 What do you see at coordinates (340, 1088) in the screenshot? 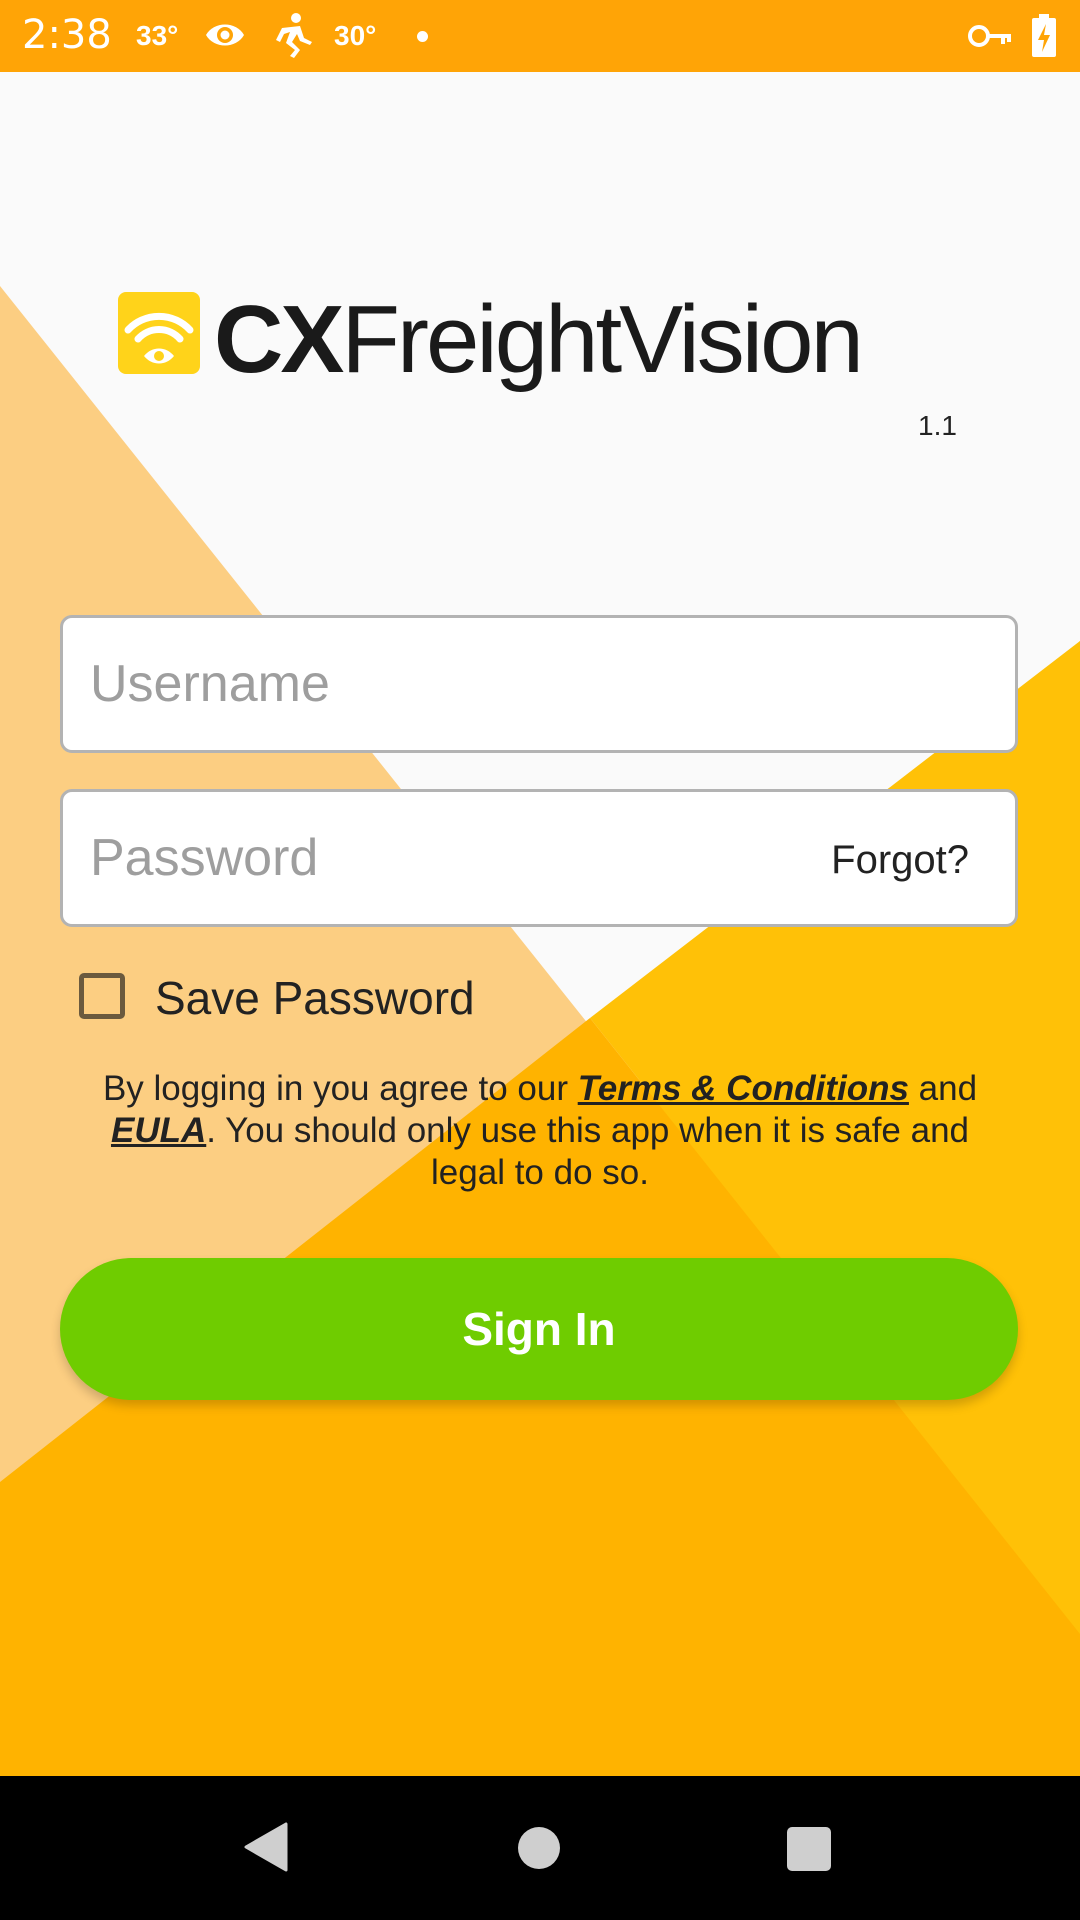
I see `terms-prefix: By logging in you agree to our` at bounding box center [340, 1088].